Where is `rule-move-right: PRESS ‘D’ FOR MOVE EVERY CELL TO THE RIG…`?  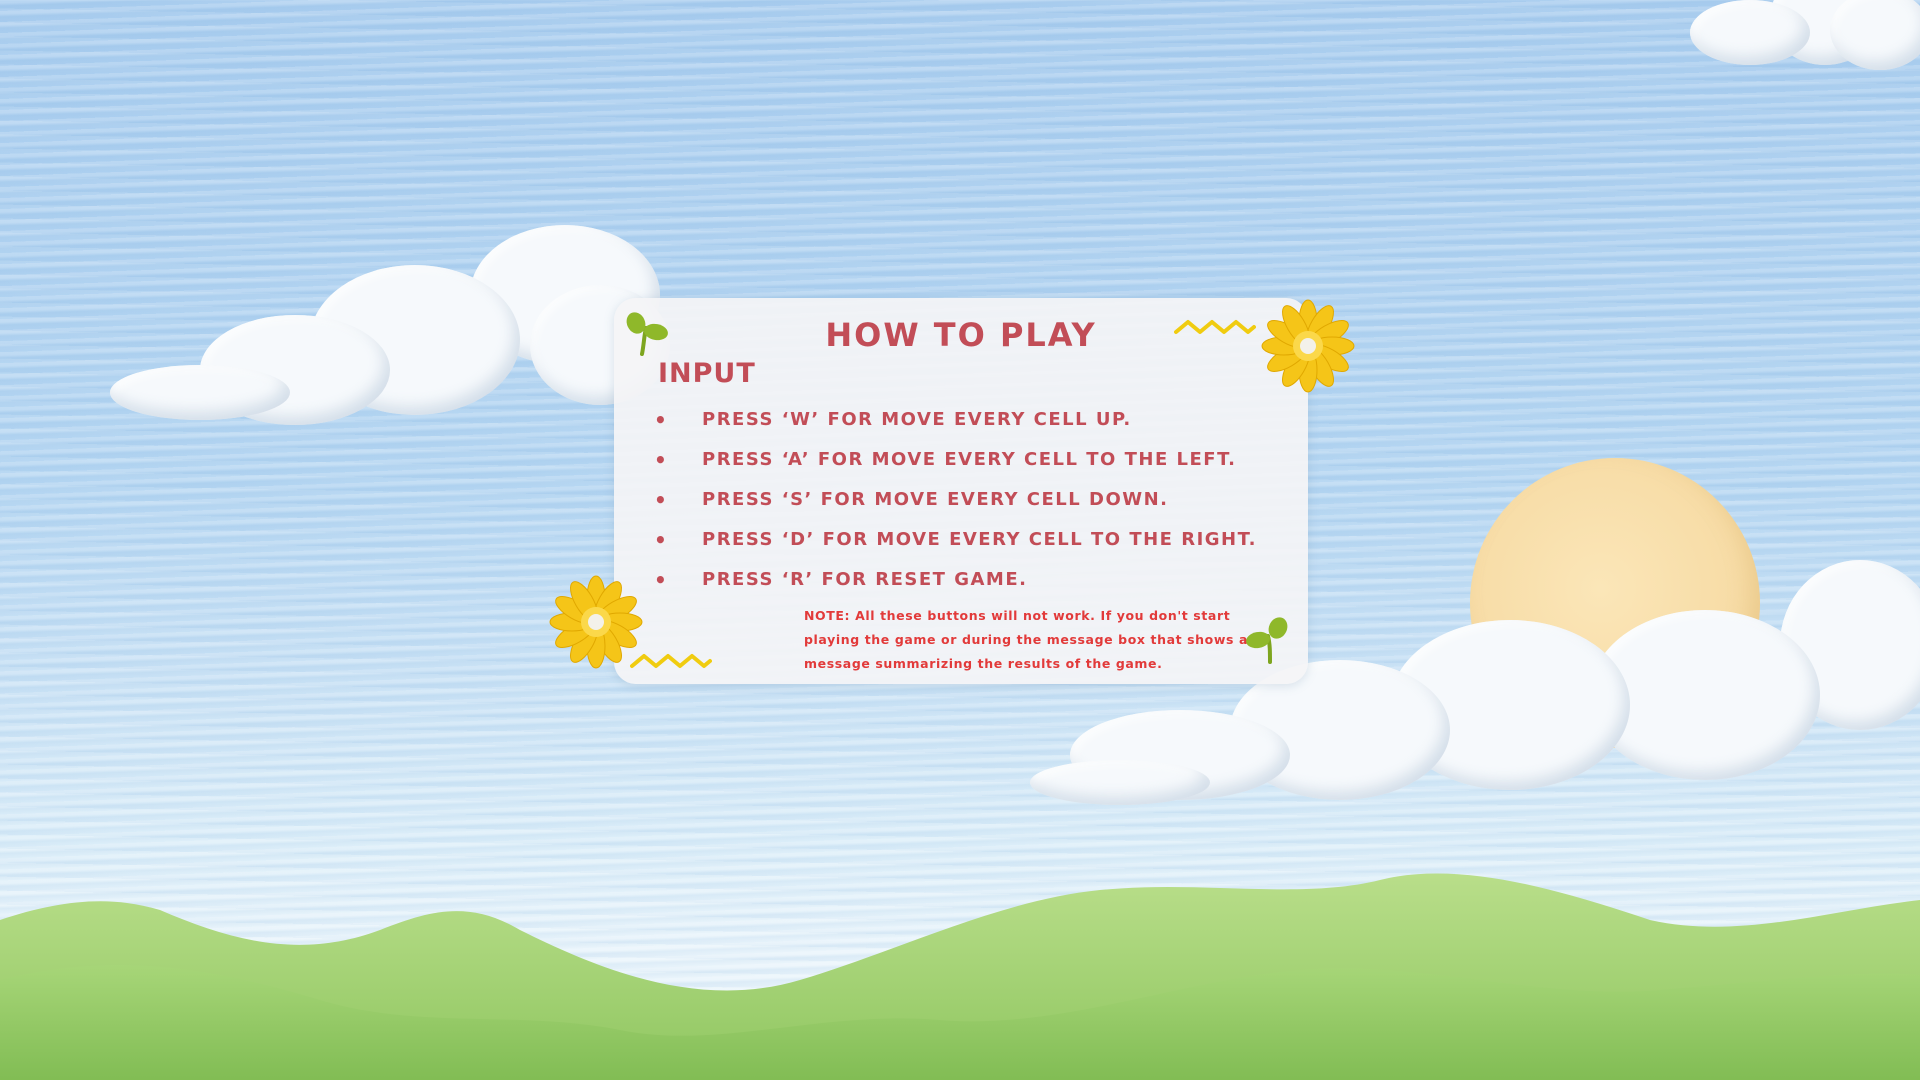 rule-move-right: PRESS ‘D’ FOR MOVE EVERY CELL TO THE RIG… is located at coordinates (955, 540).